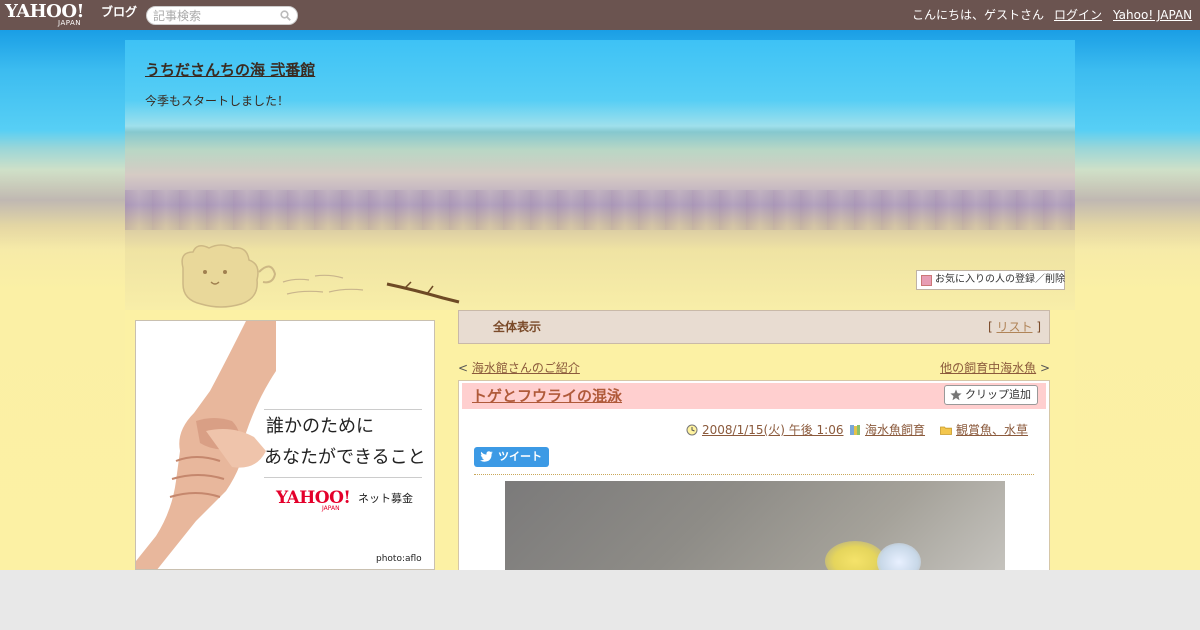 This screenshot has width=1200, height=630. I want to click on article-divider, so click(754, 474).